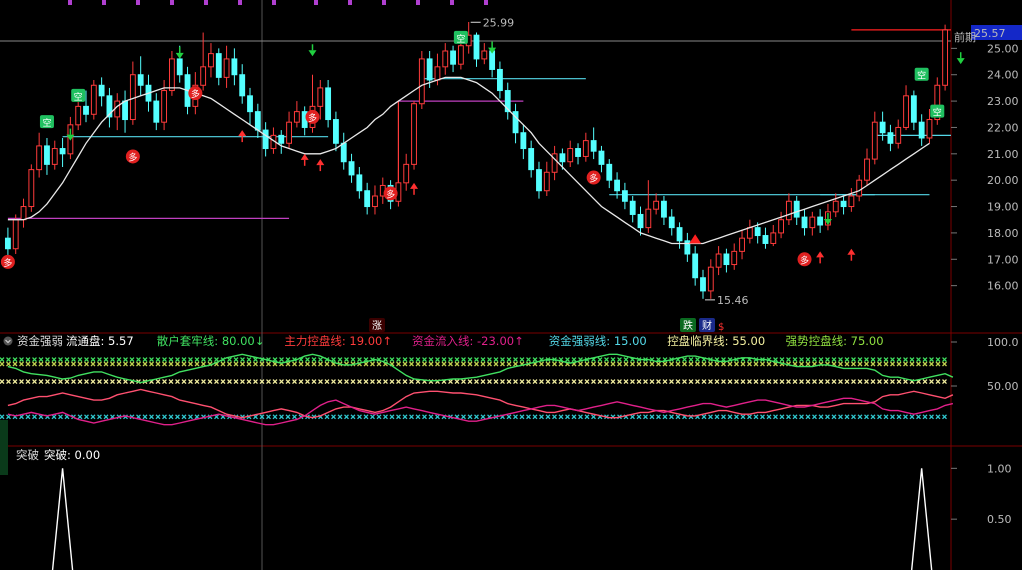 The image size is (1022, 570). What do you see at coordinates (1003, 48) in the screenshot?
I see `price-tick-label: 25.00` at bounding box center [1003, 48].